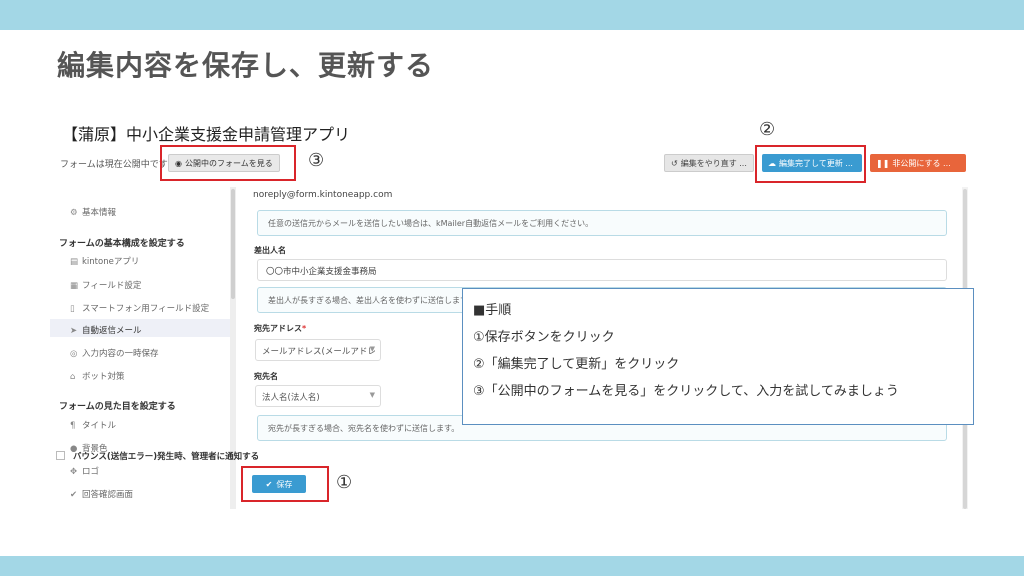 This screenshot has height=576, width=1024. I want to click on file-icon: ▤, so click(74, 262).